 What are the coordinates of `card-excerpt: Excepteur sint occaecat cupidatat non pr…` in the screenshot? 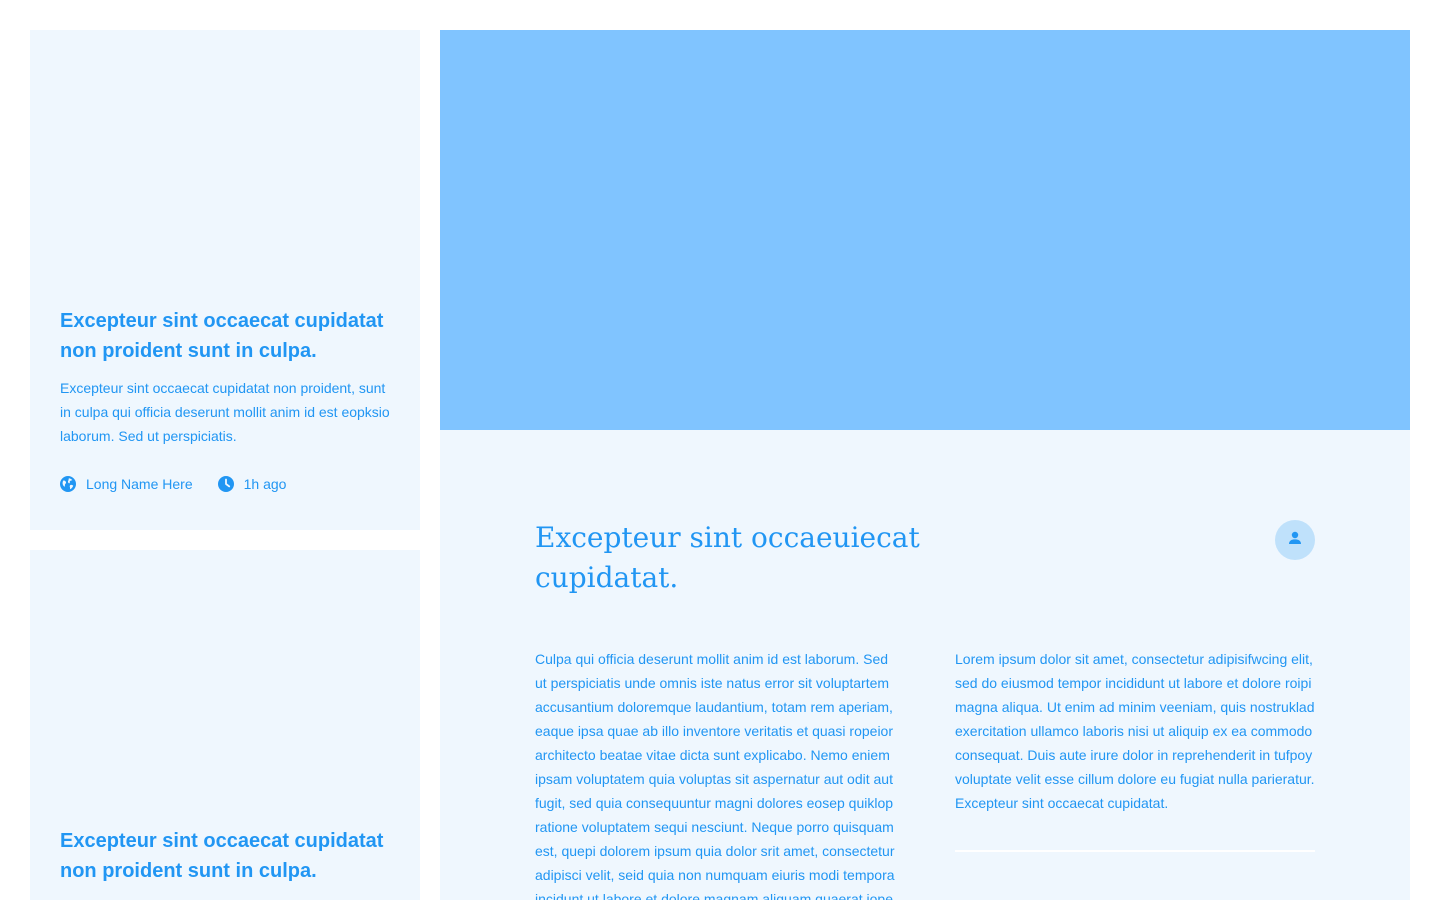 It's located at (225, 412).